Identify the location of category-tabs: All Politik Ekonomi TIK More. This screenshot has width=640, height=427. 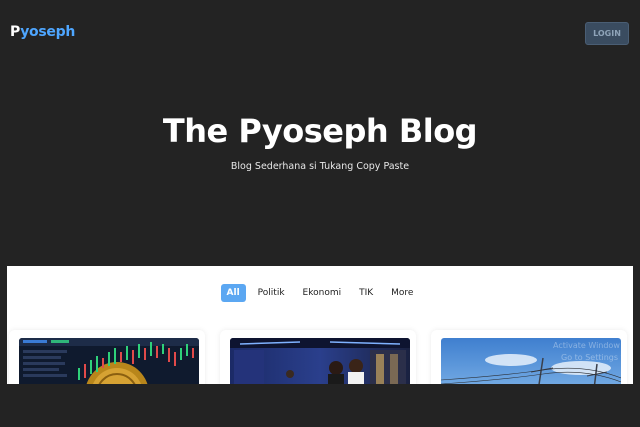
(320, 293).